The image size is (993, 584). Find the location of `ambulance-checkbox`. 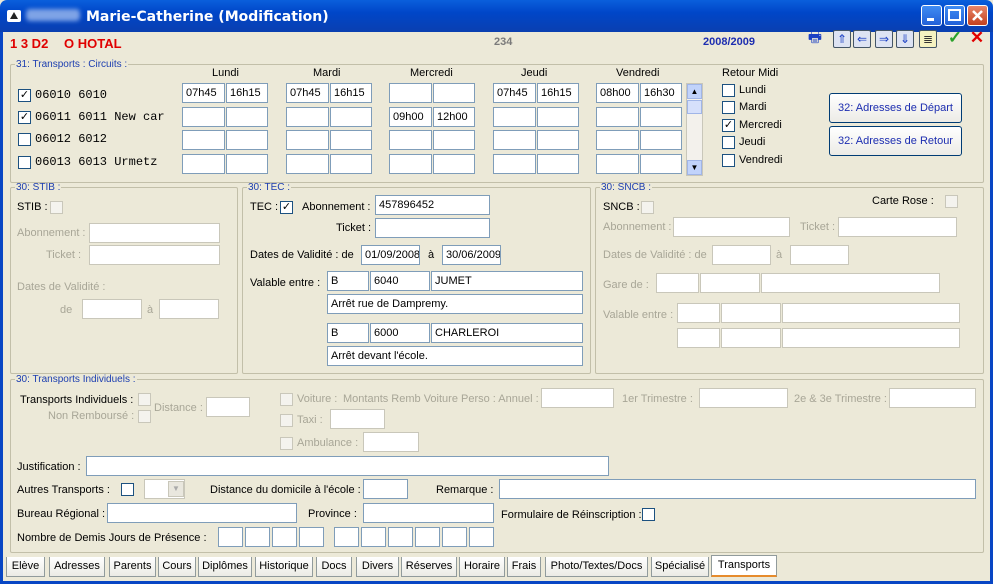

ambulance-checkbox is located at coordinates (286, 443).